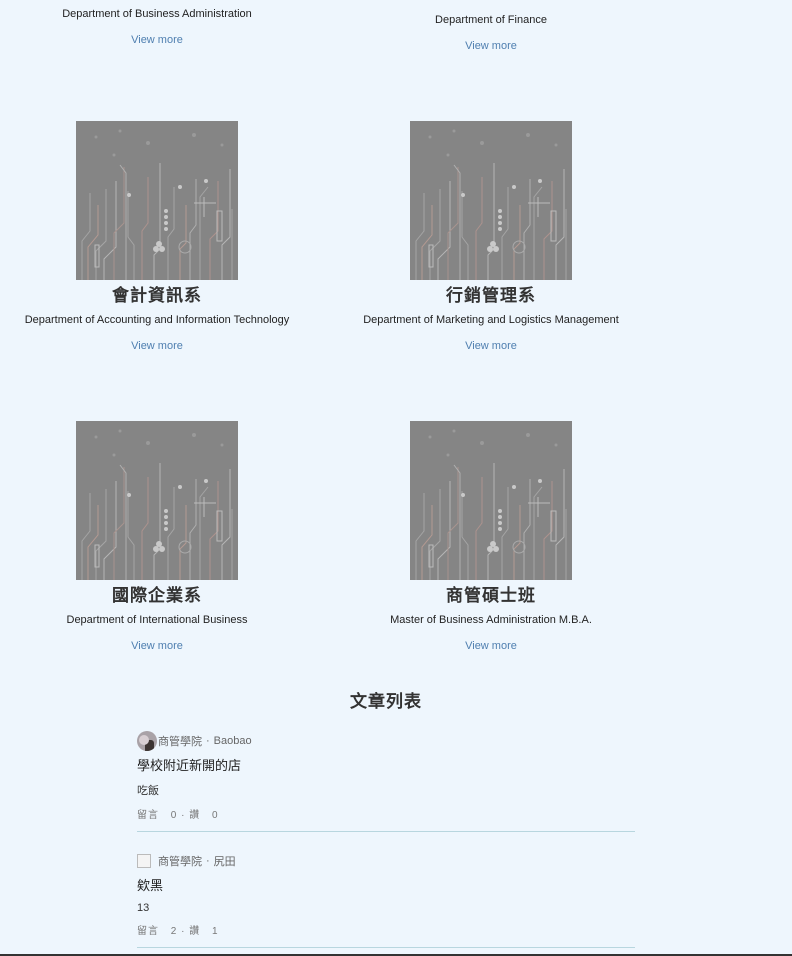  I want to click on post-title: 學校附近新開的店, so click(386, 764).